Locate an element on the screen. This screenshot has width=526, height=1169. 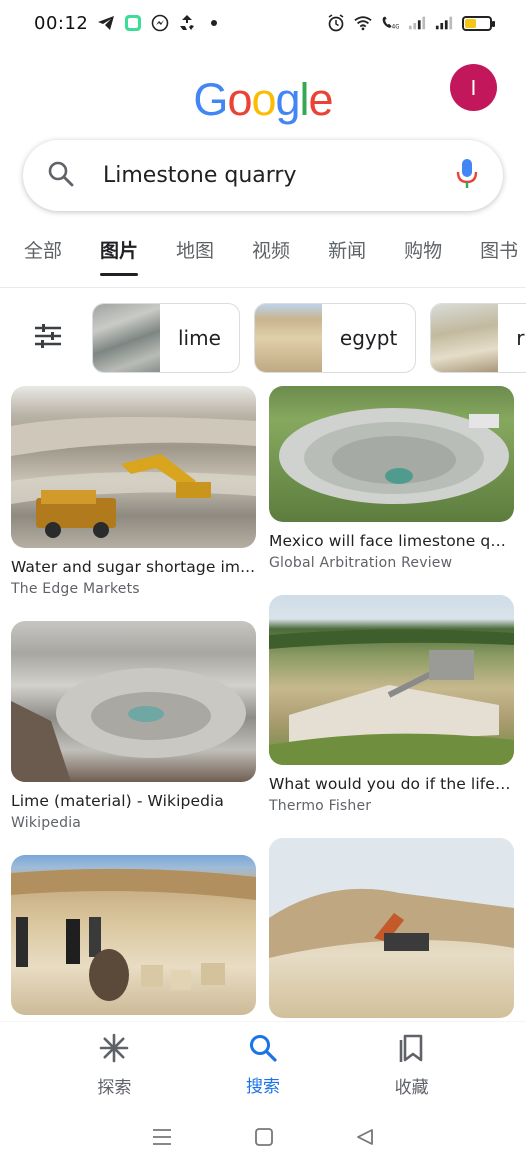
mic-icon is located at coordinates (467, 176).